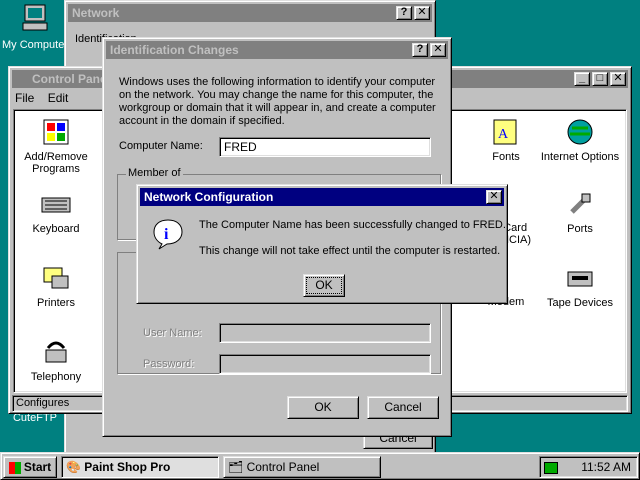 The height and width of the screenshot is (480, 640). What do you see at coordinates (71, 79) in the screenshot?
I see `window-title: Control Panel` at bounding box center [71, 79].